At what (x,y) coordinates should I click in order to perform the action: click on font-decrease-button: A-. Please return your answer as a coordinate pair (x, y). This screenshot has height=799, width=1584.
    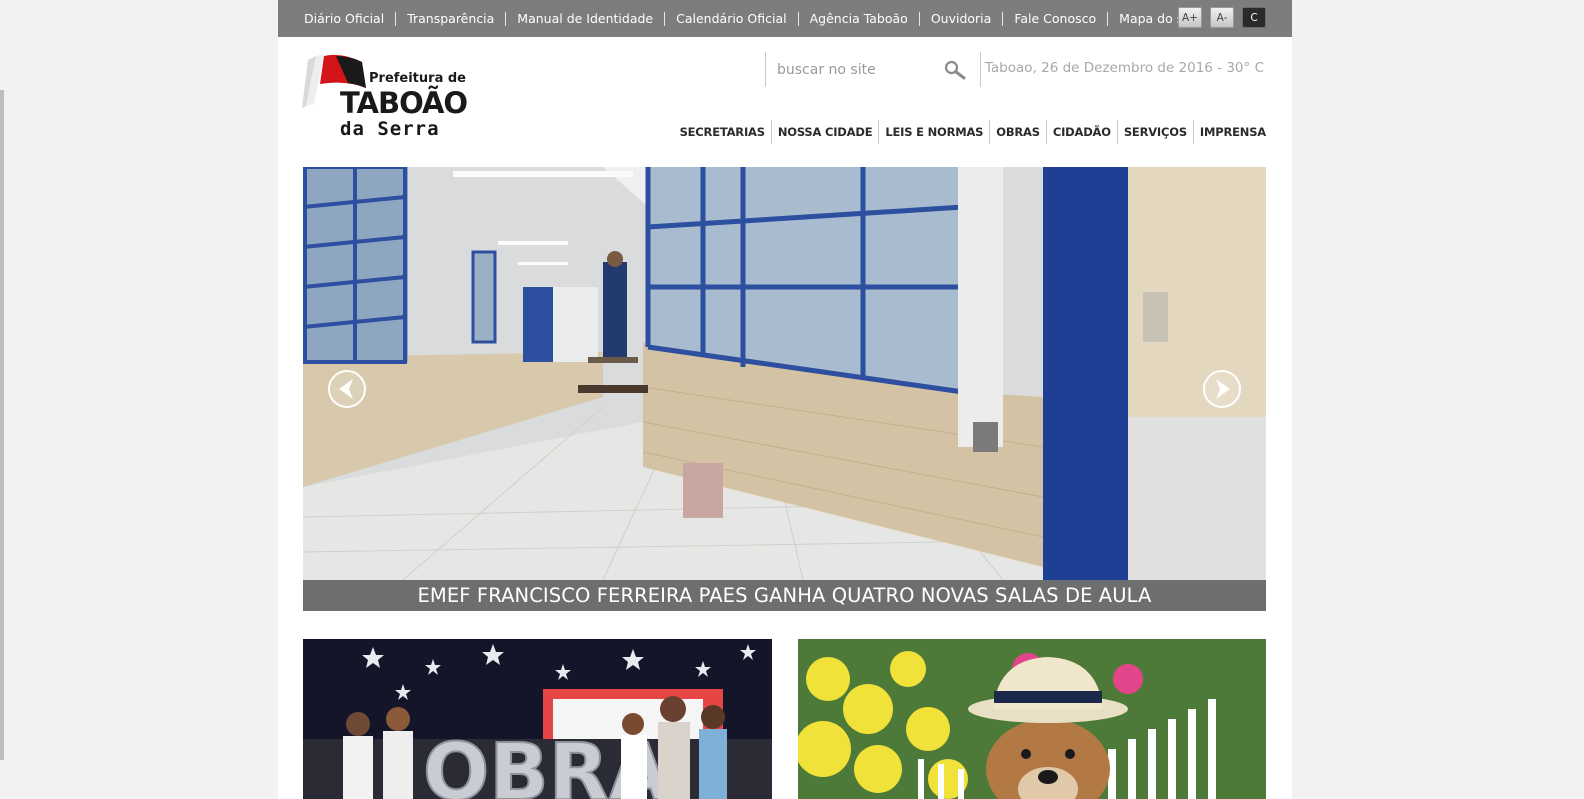
    Looking at the image, I should click on (1222, 17).